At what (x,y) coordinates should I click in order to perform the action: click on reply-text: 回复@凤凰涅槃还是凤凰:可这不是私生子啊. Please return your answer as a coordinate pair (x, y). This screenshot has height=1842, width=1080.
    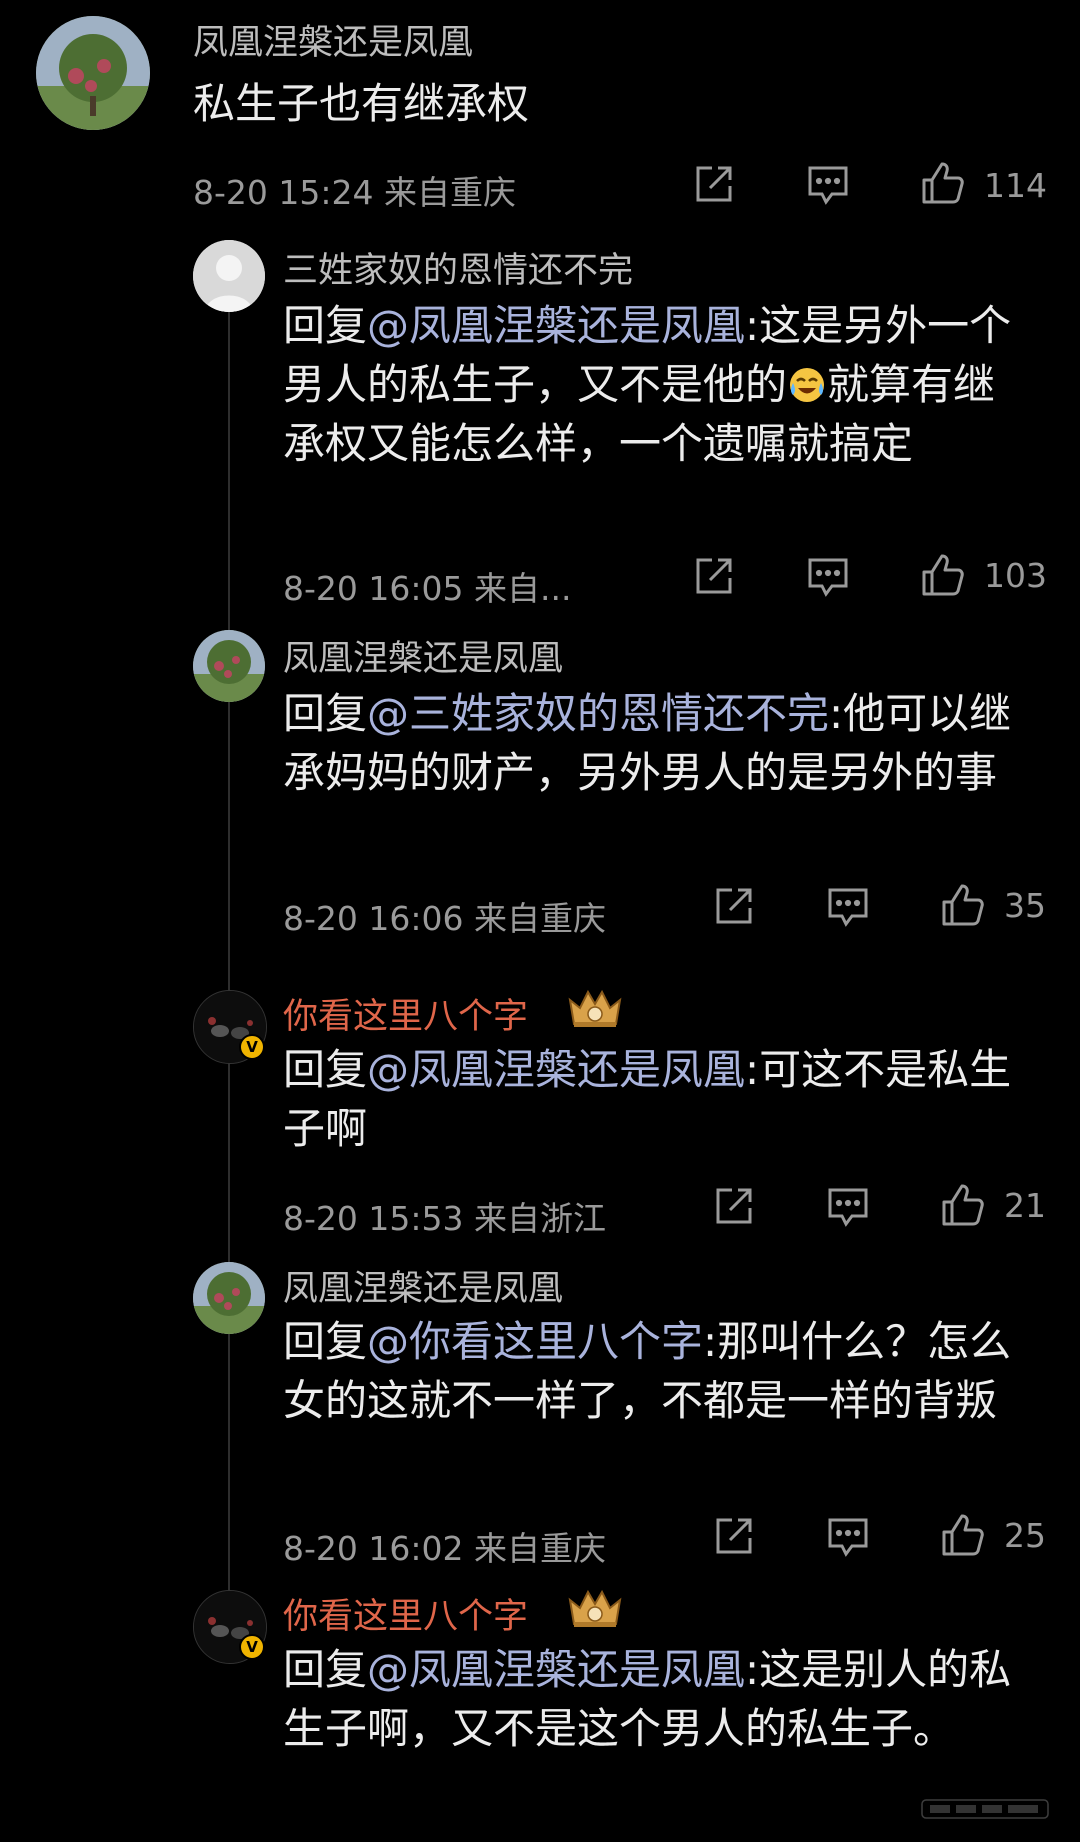
    Looking at the image, I should click on (653, 1099).